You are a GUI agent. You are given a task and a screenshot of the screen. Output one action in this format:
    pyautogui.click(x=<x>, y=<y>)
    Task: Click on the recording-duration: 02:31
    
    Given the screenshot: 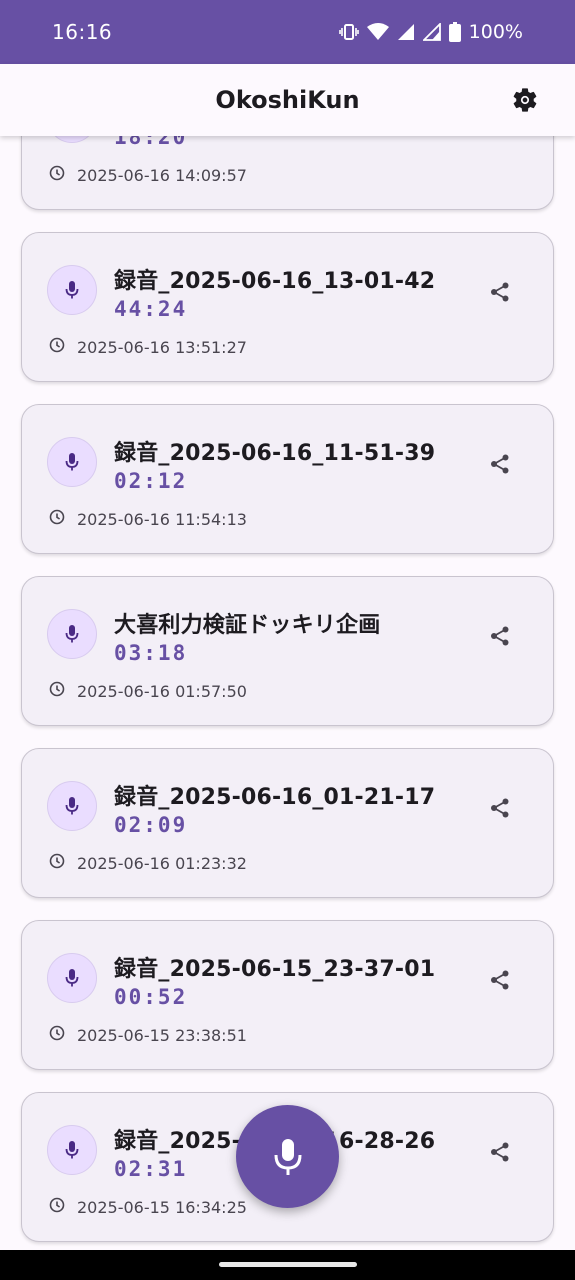 What is the action you would take?
    pyautogui.click(x=151, y=1169)
    